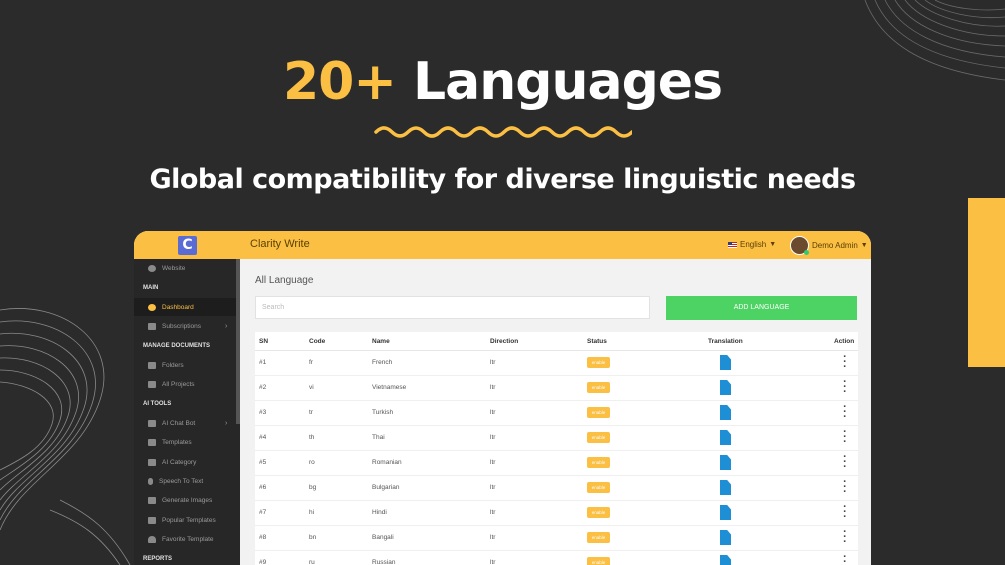 The image size is (1005, 565). I want to click on brand-name: Clarity Write, so click(280, 244).